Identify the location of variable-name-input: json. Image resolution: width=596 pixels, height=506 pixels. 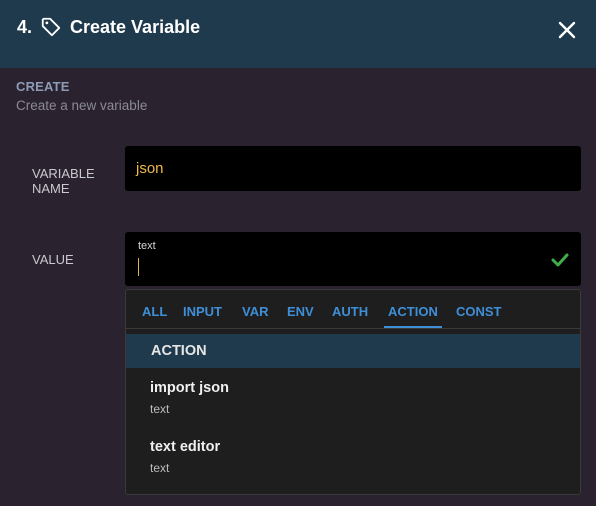
(353, 168).